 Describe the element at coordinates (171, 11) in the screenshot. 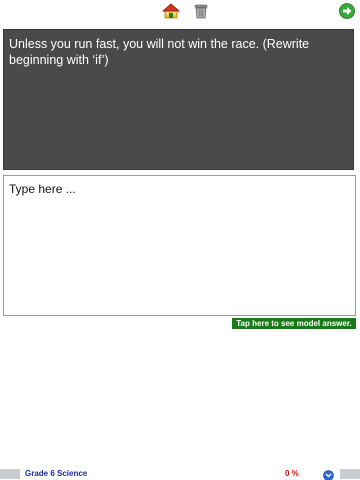

I see `home-icon` at that location.